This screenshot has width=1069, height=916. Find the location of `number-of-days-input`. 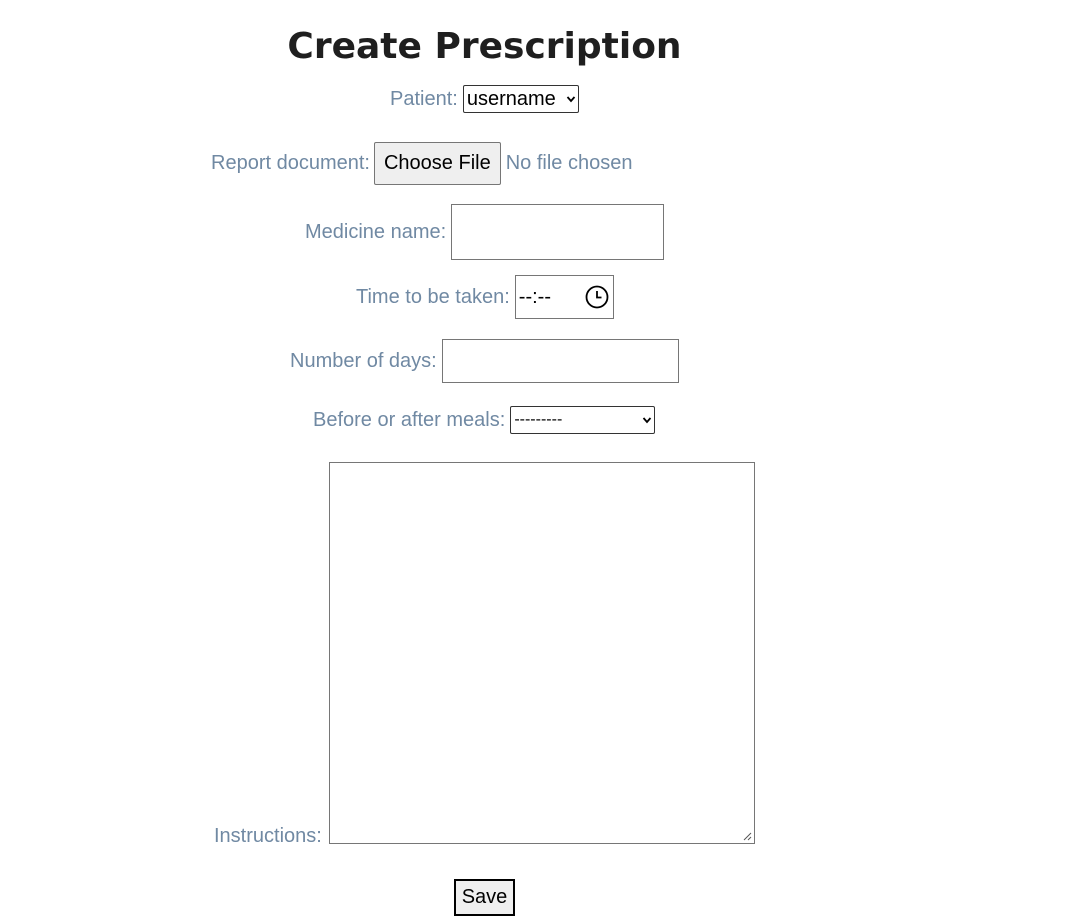

number-of-days-input is located at coordinates (560, 361).